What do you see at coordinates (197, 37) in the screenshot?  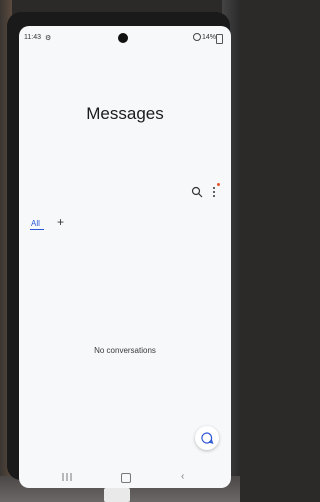 I see `do-not-disturb-icon` at bounding box center [197, 37].